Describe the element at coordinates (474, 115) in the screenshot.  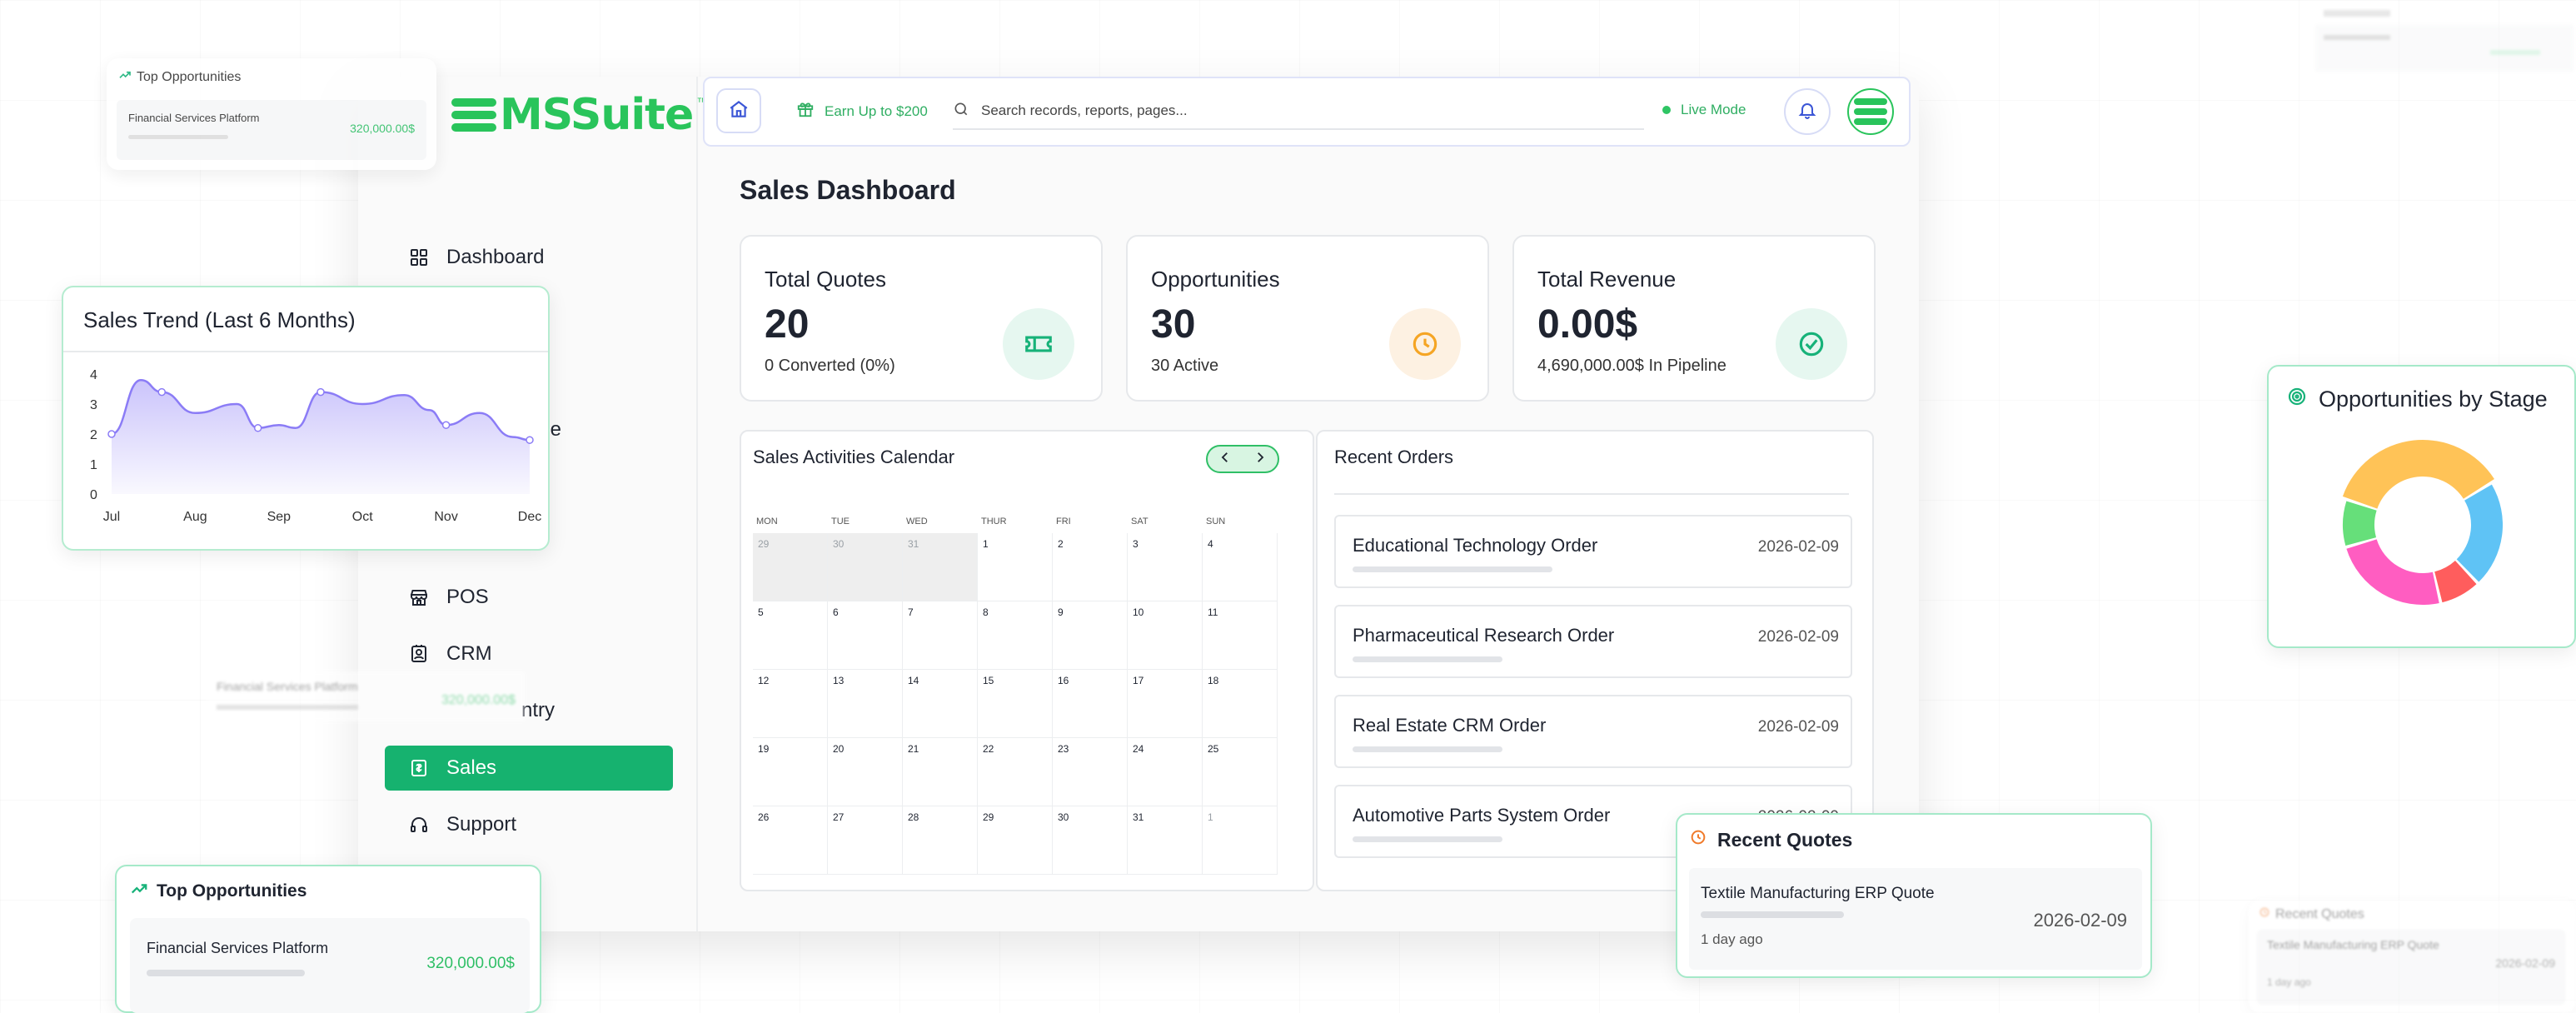
I see `logo-mark` at that location.